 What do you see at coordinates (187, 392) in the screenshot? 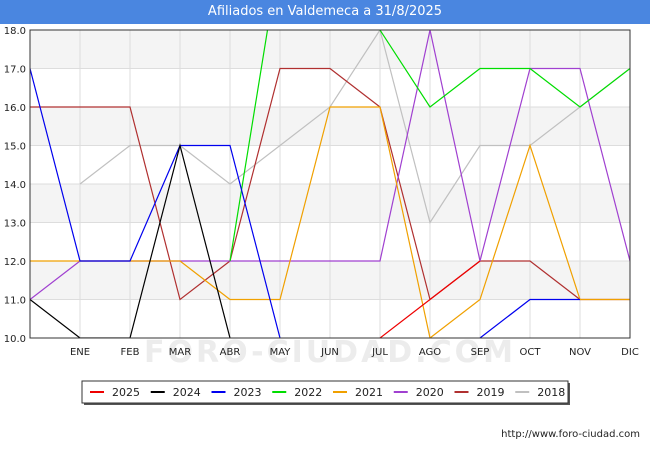
I see `legend-label-2024: 2024` at bounding box center [187, 392].